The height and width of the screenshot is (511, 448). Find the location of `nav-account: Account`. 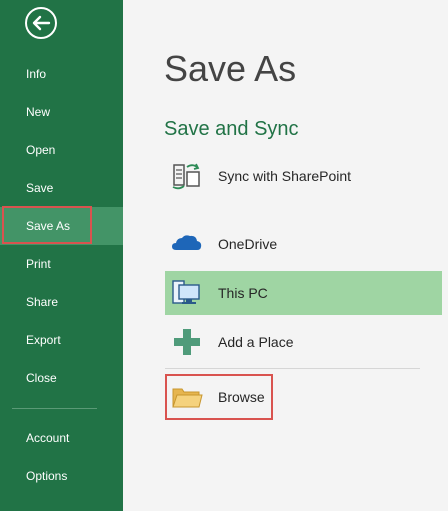

nav-account: Account is located at coordinates (61, 438).